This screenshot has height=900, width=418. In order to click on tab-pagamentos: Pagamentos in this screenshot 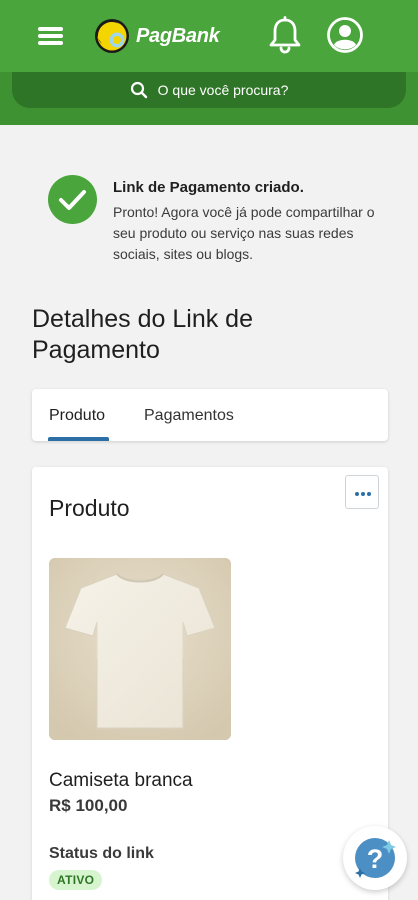, I will do `click(189, 415)`.